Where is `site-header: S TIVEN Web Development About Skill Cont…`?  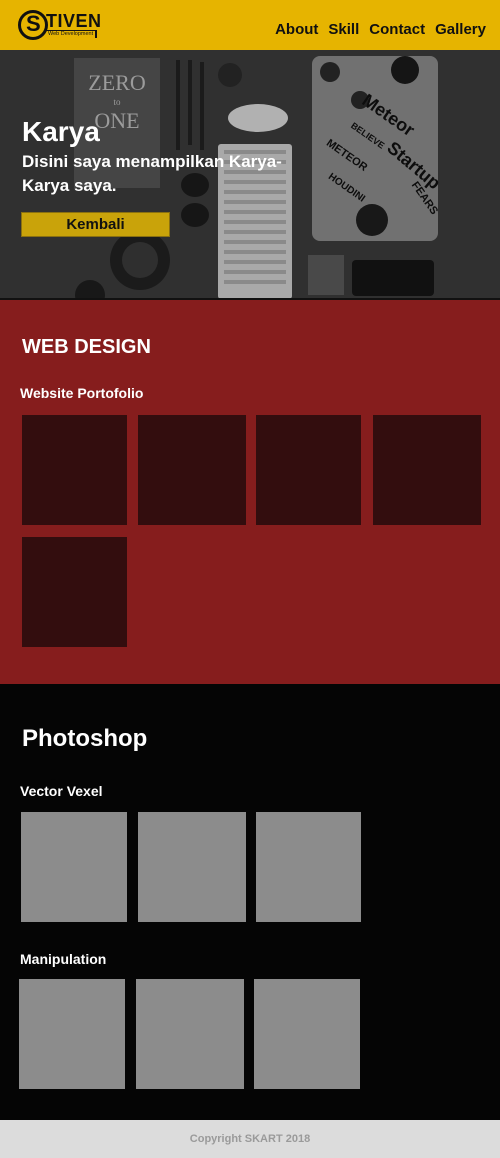
site-header: S TIVEN Web Development About Skill Cont… is located at coordinates (250, 25).